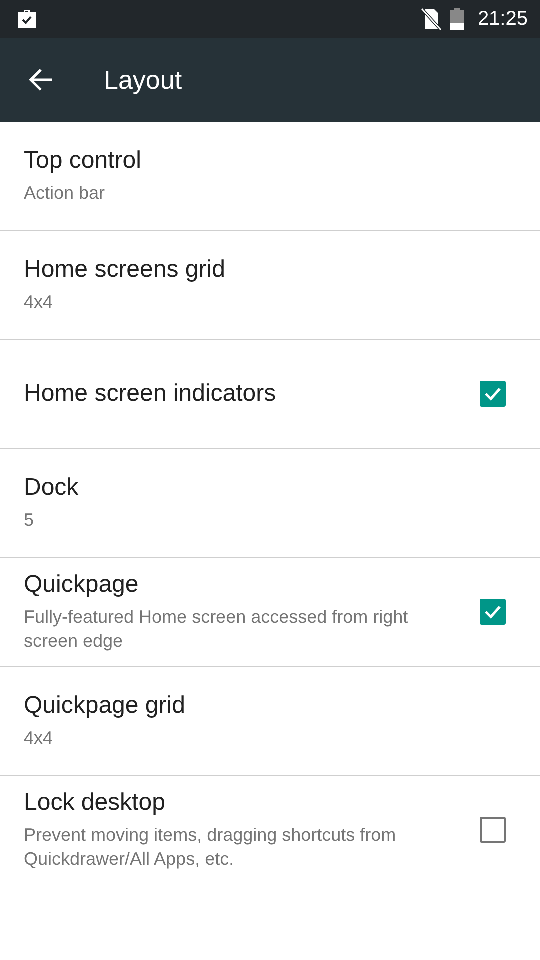  I want to click on setting-item: Home screen indicators, so click(270, 394).